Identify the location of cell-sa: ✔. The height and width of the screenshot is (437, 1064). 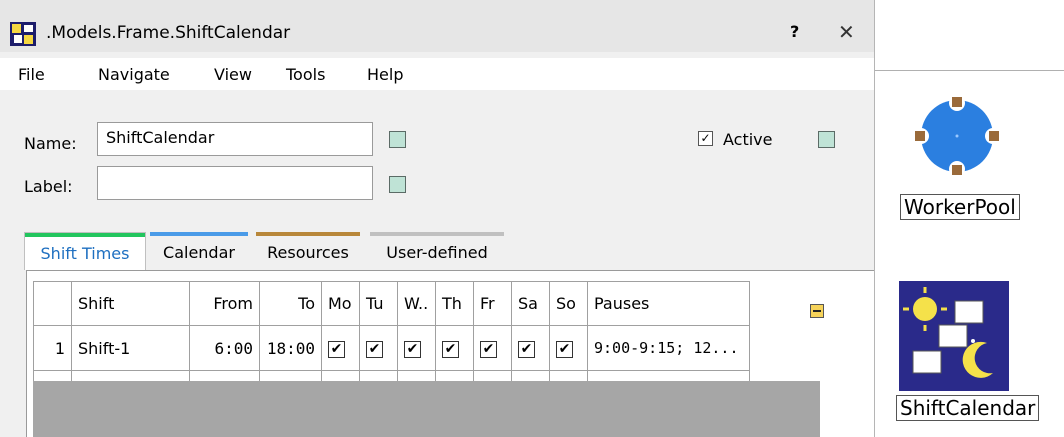
(530, 348).